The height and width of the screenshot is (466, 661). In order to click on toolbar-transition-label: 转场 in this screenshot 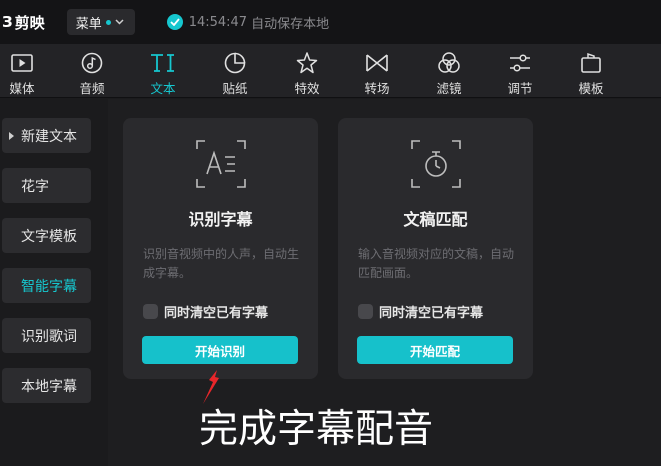, I will do `click(377, 88)`.